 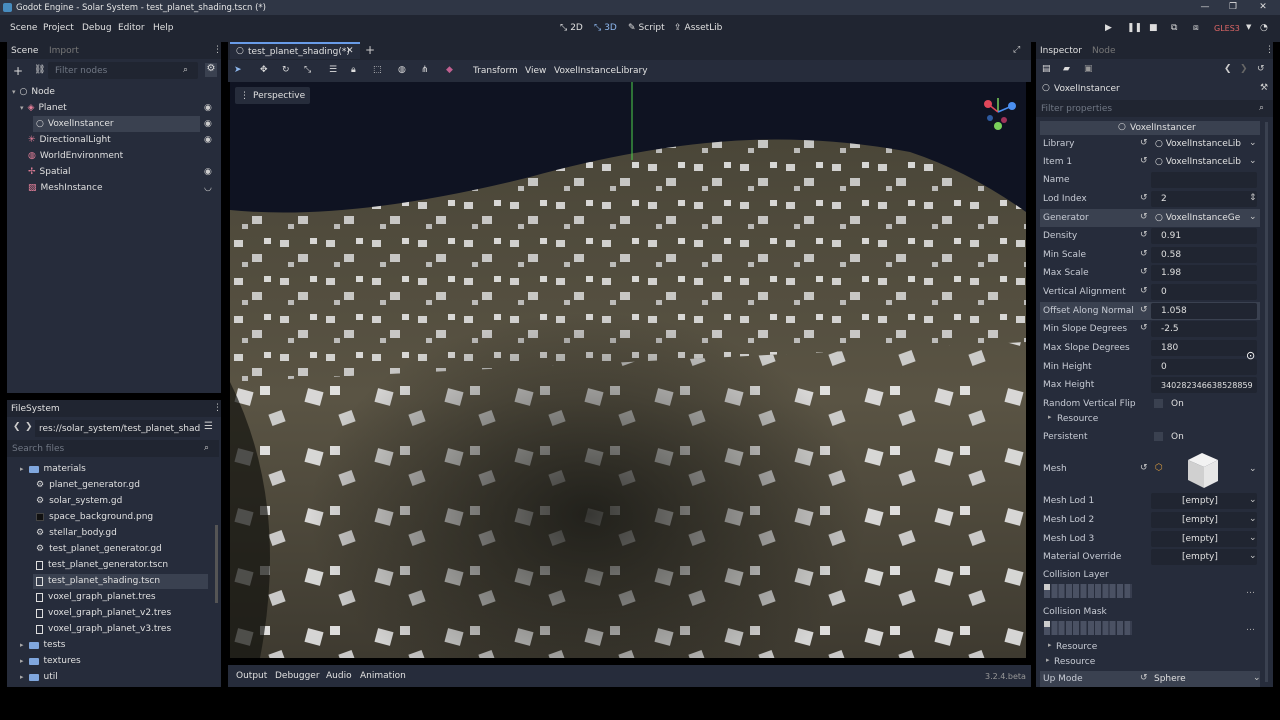 I want to click on menu-debug: Debug, so click(x=97, y=28).